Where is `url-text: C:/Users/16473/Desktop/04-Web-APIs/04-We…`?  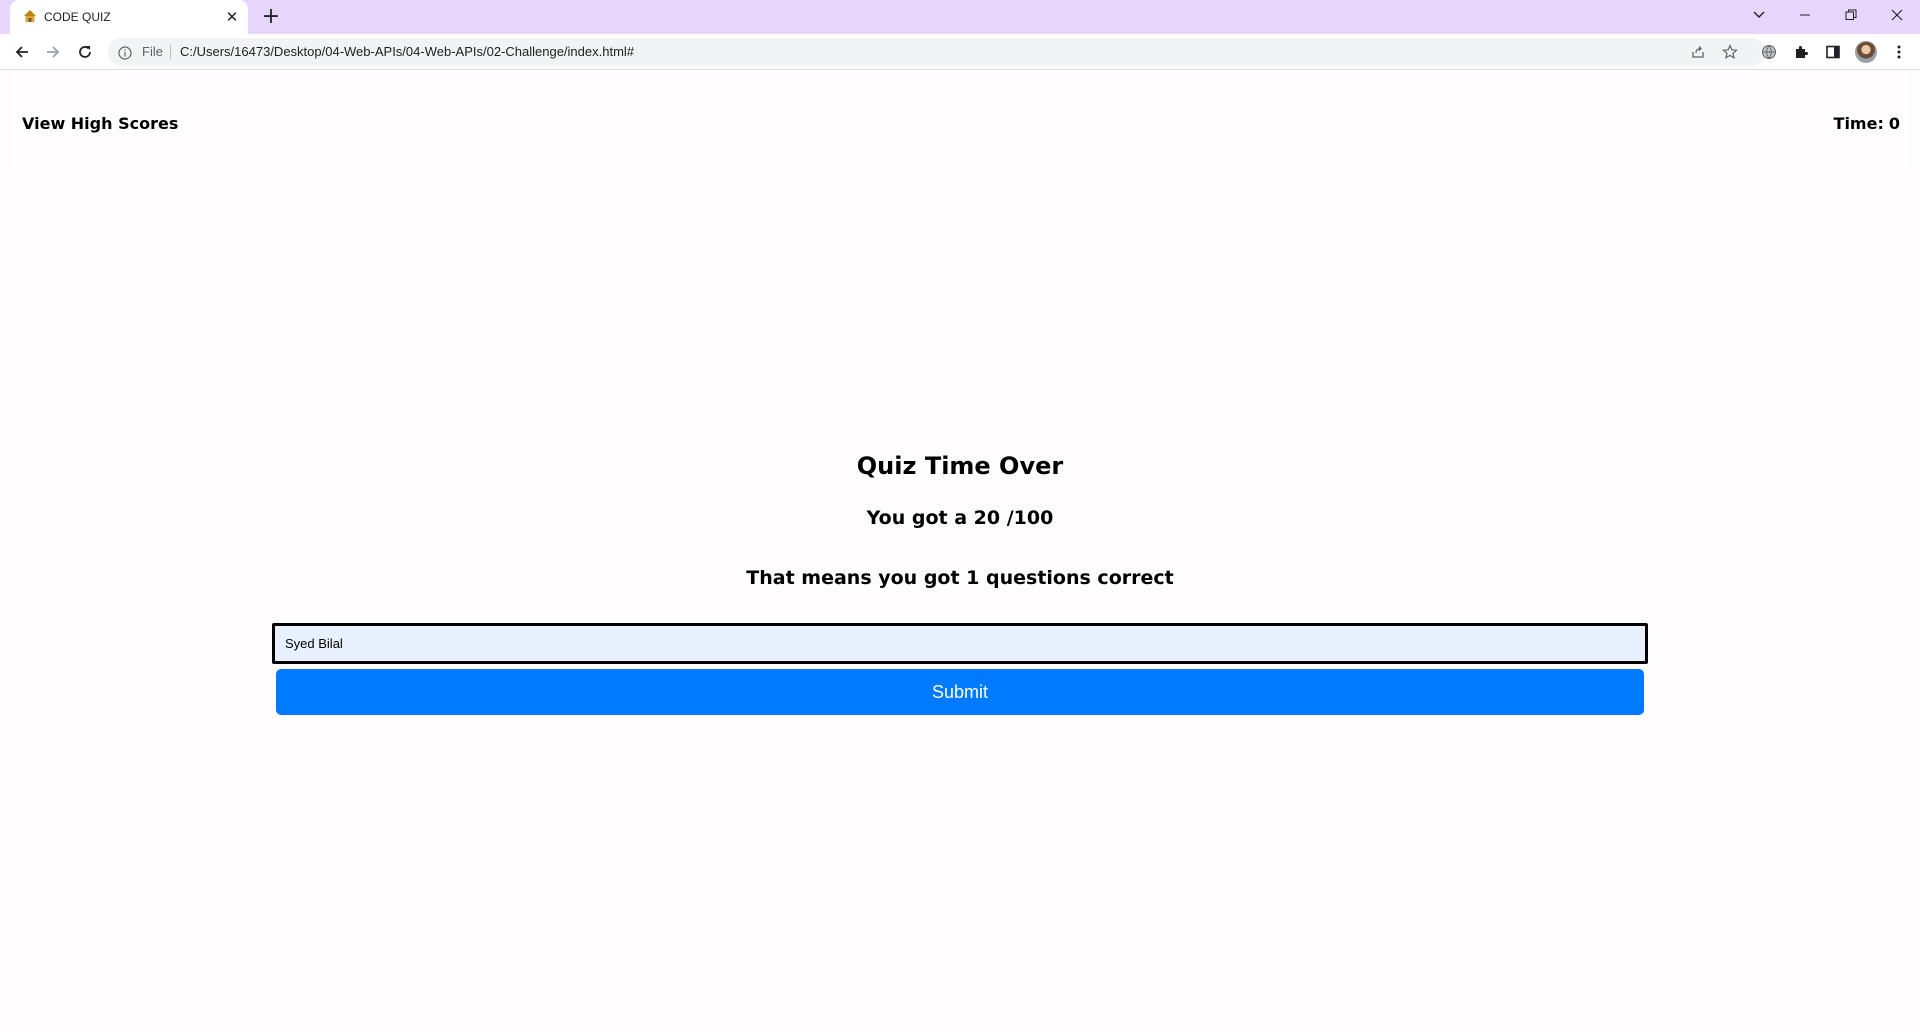 url-text: C:/Users/16473/Desktop/04-Web-APIs/04-We… is located at coordinates (407, 52).